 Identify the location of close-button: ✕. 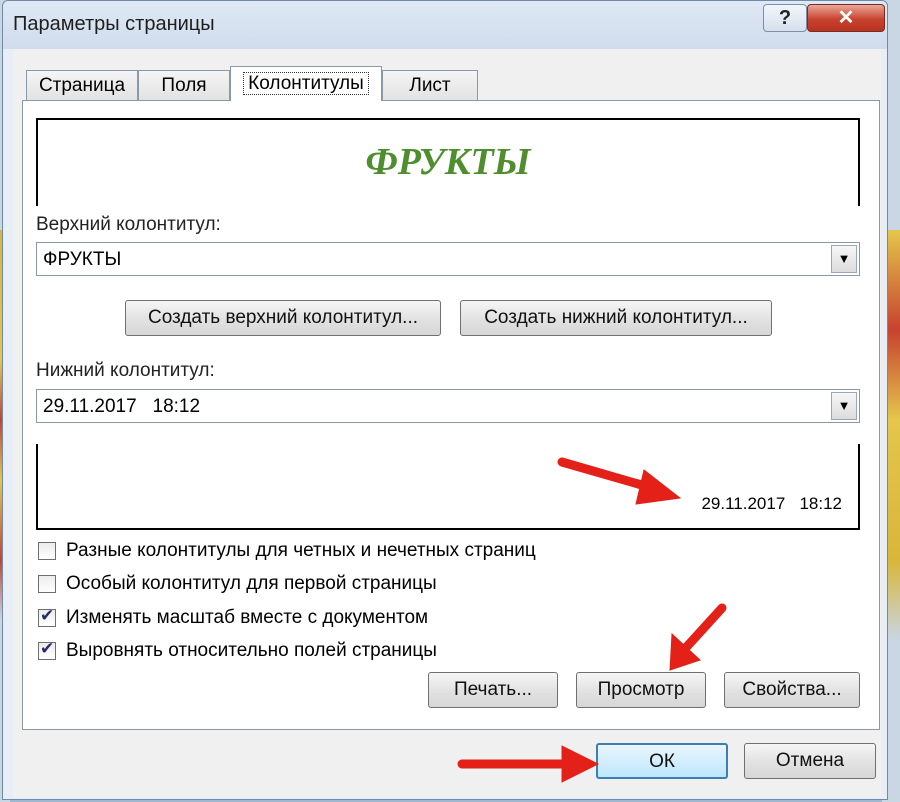
(846, 18).